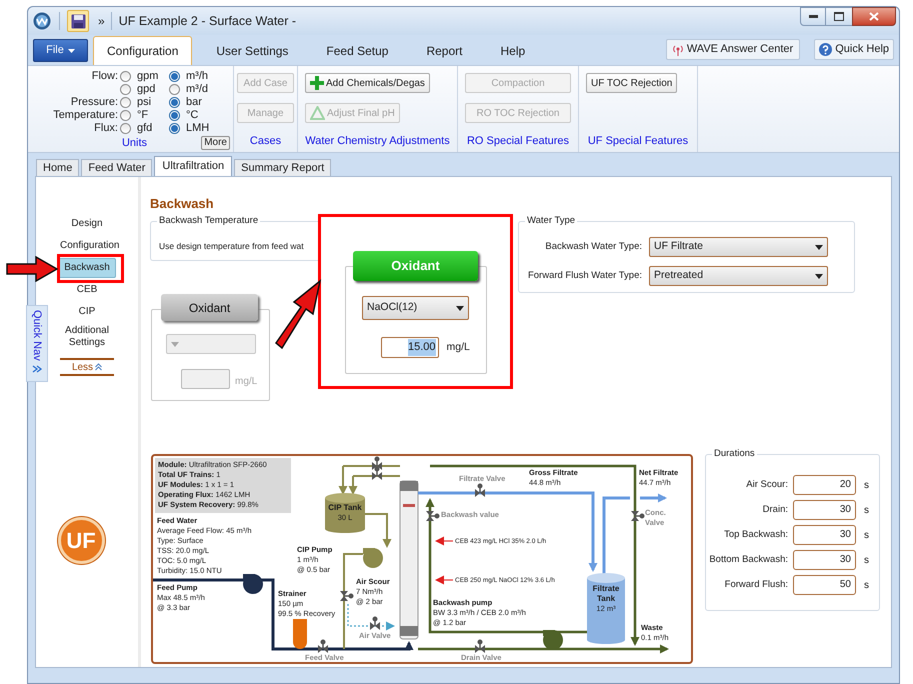  Describe the element at coordinates (197, 89) in the screenshot. I see `radio-label: m³/d` at that location.